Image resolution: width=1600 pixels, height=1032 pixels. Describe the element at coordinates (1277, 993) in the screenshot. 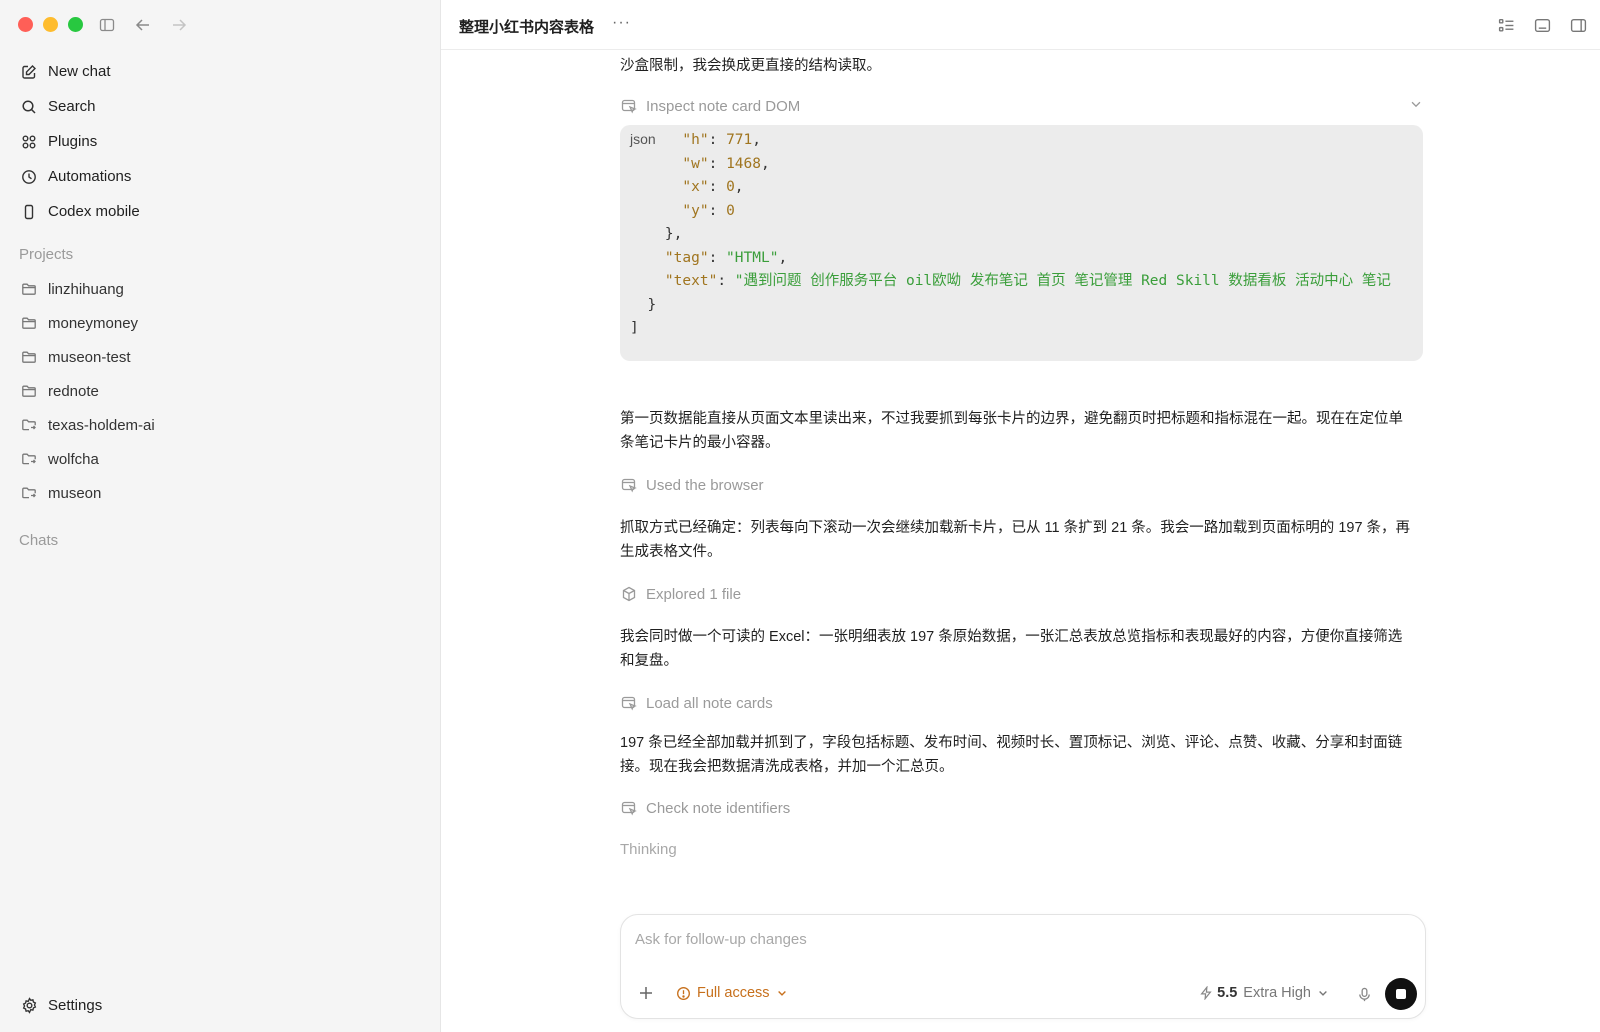

I see `model-level: Extra High` at that location.